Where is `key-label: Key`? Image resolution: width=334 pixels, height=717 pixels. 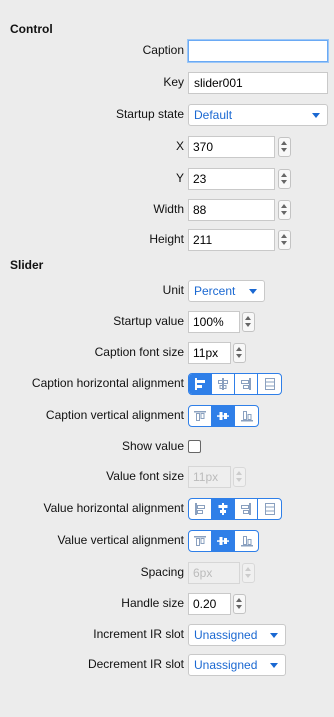
key-label: Key is located at coordinates (173, 82).